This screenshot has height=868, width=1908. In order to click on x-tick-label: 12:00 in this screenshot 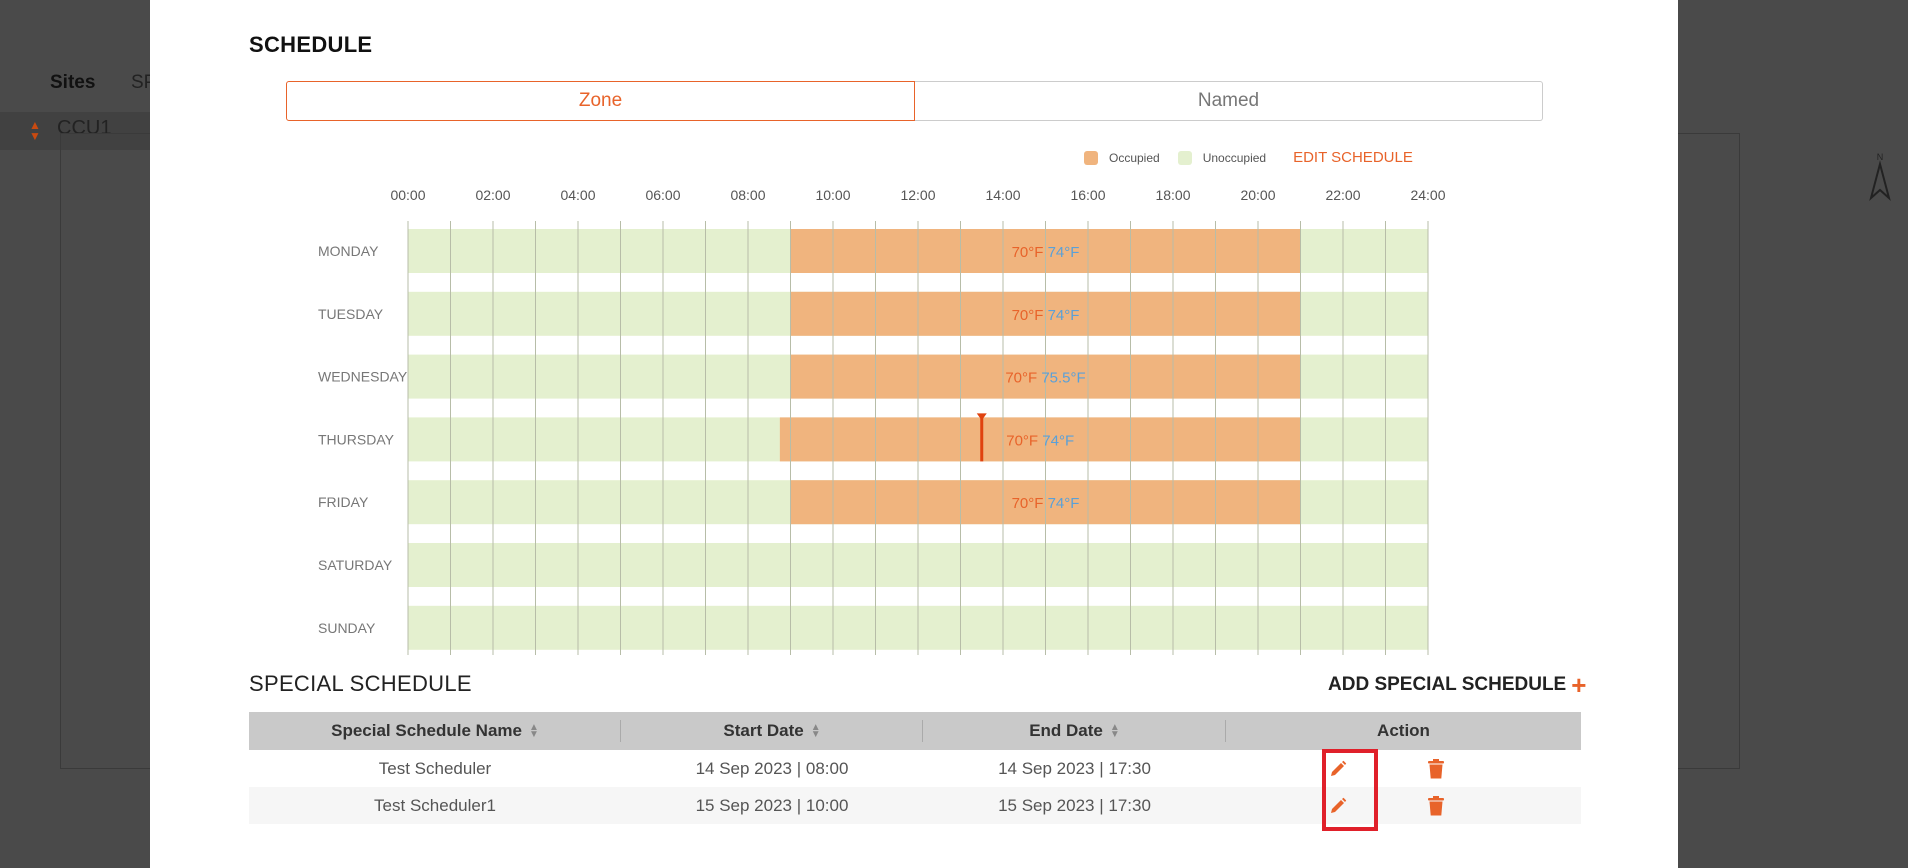, I will do `click(917, 195)`.